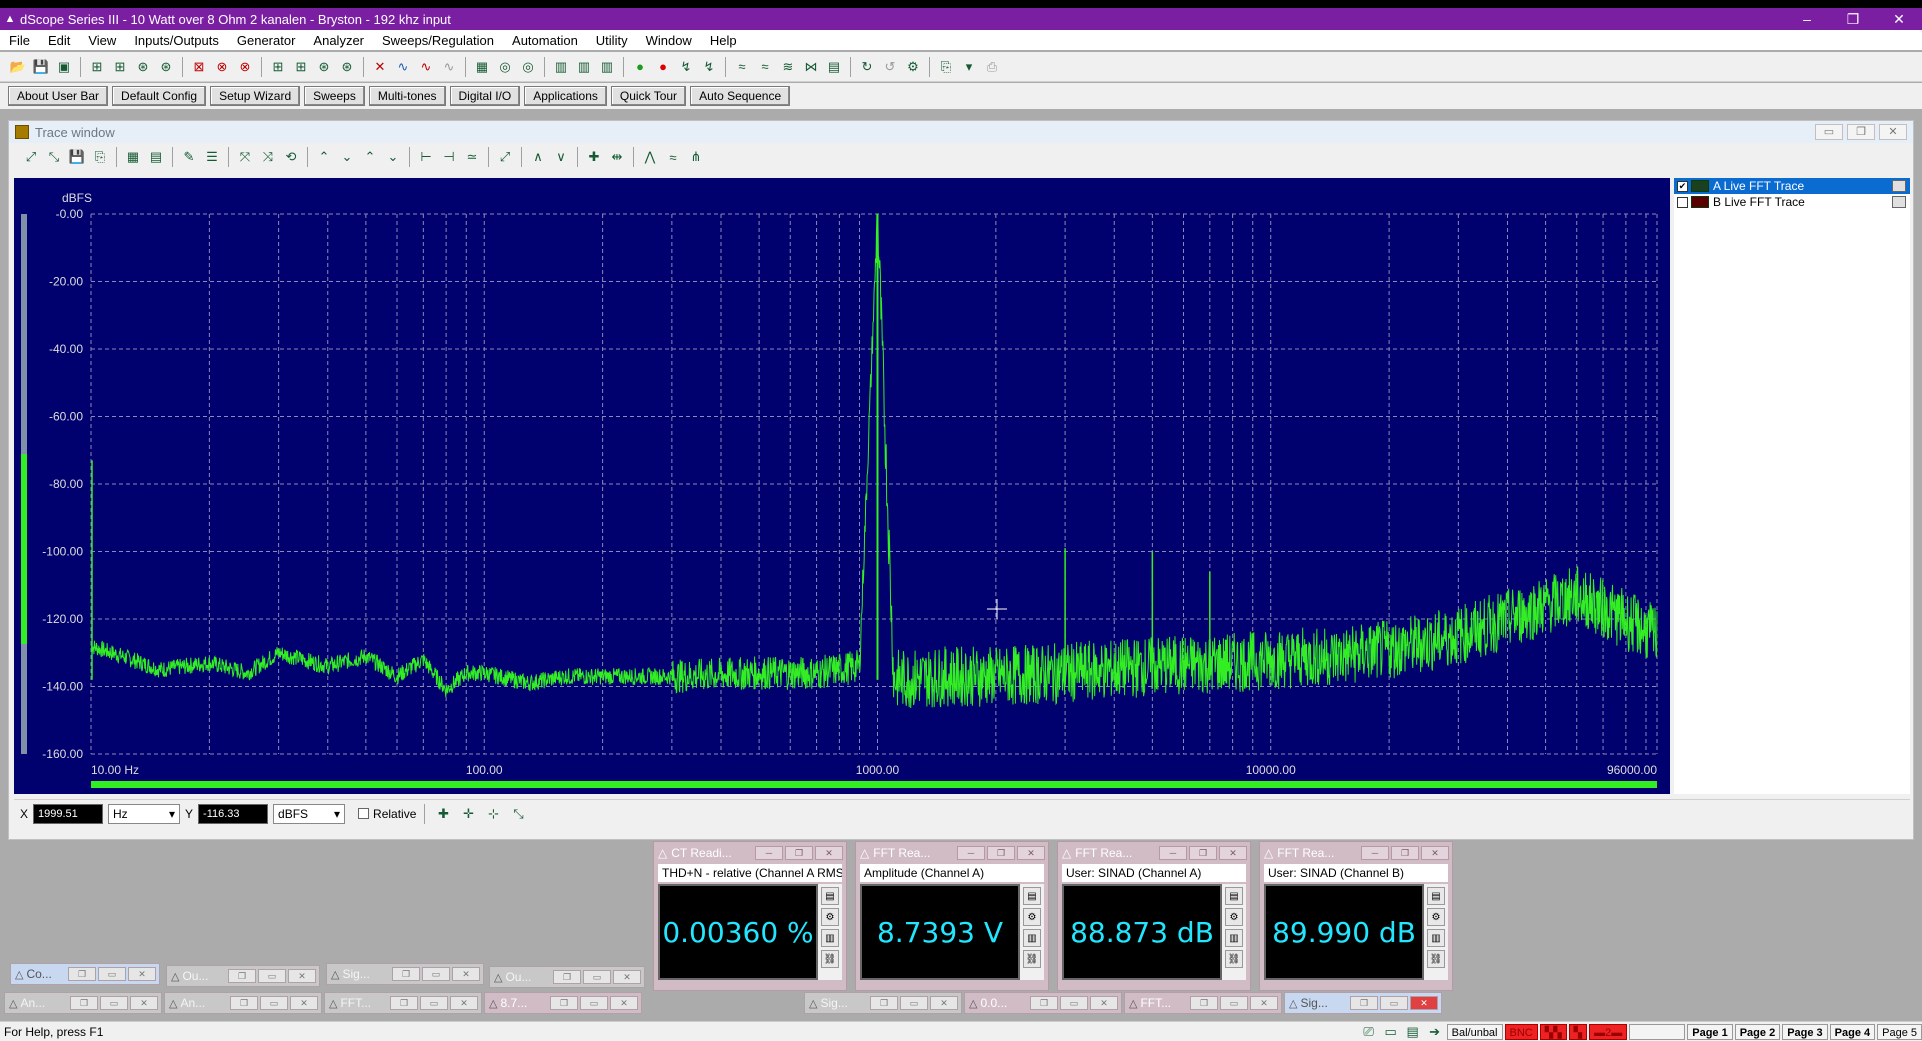 The width and height of the screenshot is (1922, 1041). Describe the element at coordinates (890, 67) in the screenshot. I see `script-b-icon: ↺` at that location.